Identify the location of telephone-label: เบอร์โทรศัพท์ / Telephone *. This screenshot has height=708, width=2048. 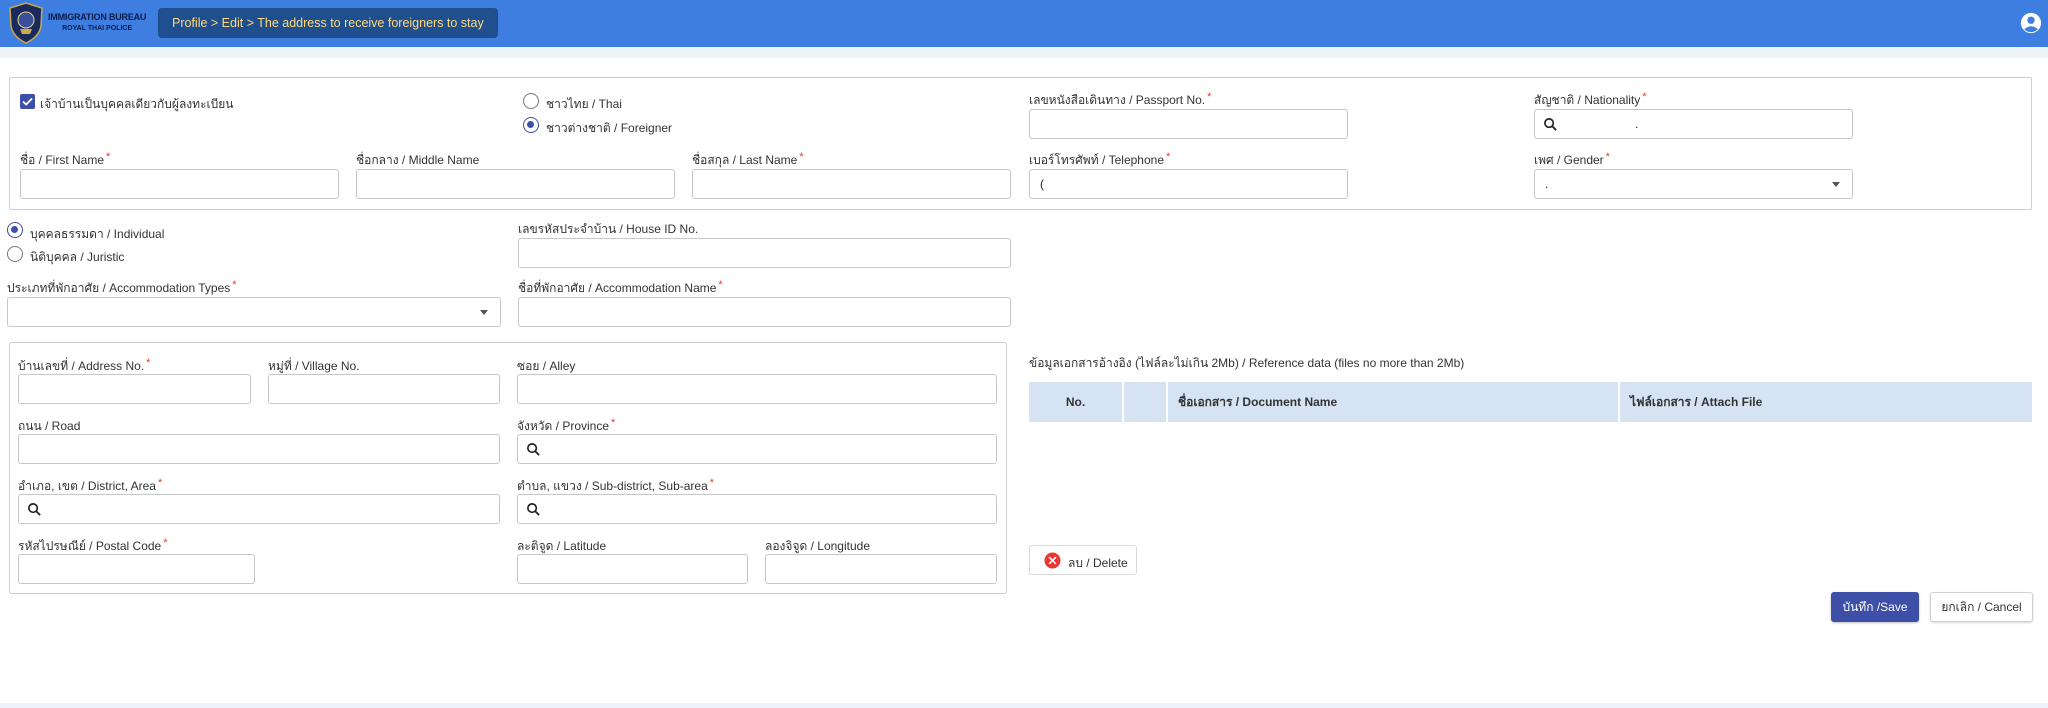
(1100, 159).